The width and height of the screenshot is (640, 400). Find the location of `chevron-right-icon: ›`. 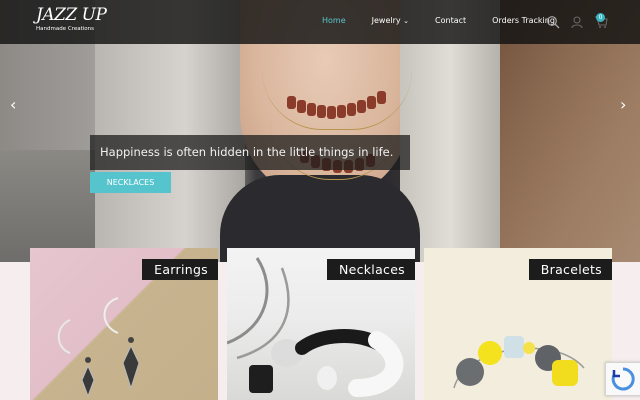

chevron-right-icon: › is located at coordinates (623, 104).